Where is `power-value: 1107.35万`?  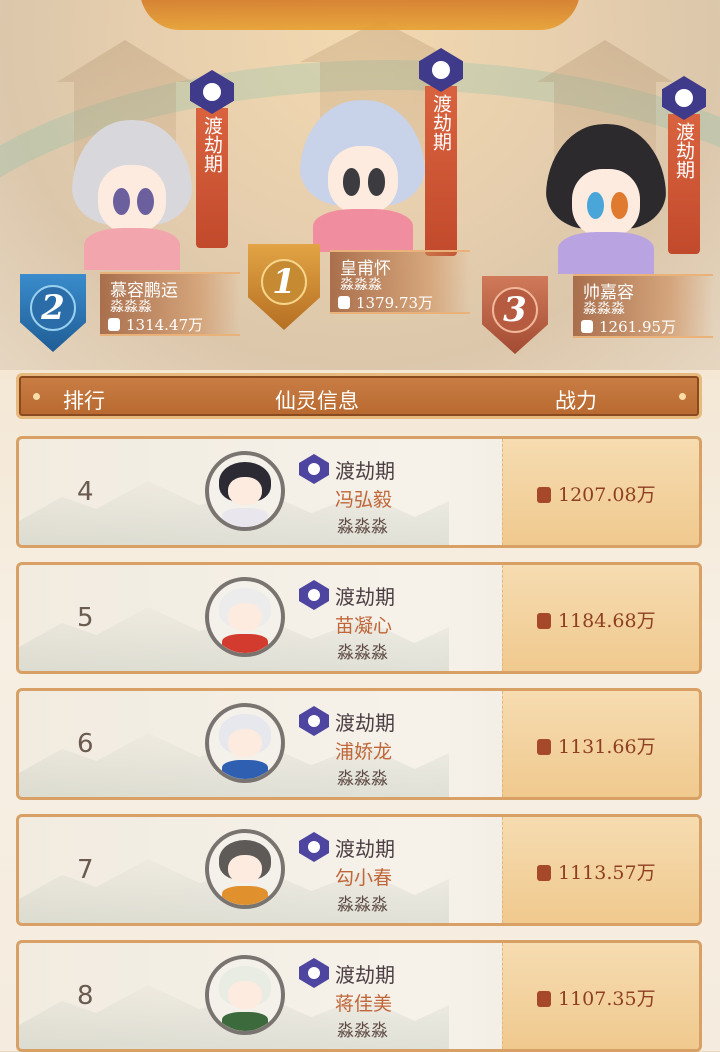 power-value: 1107.35万 is located at coordinates (596, 997).